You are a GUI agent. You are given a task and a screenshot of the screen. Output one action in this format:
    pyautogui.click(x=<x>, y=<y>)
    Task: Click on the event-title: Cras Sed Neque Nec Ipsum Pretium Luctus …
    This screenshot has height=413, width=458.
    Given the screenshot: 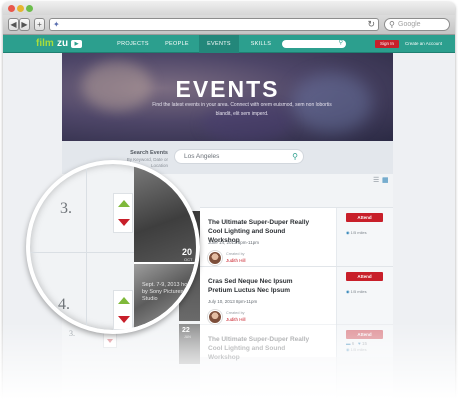 What is the action you would take?
    pyautogui.click(x=263, y=286)
    